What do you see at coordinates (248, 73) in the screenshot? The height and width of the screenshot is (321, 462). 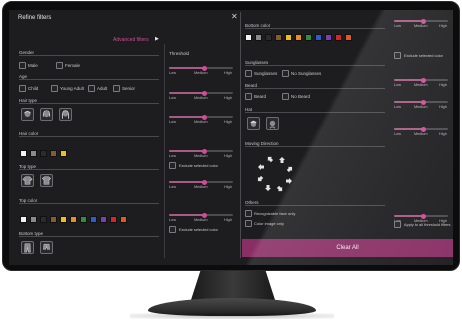 I see `sunglasses-checkbox` at bounding box center [248, 73].